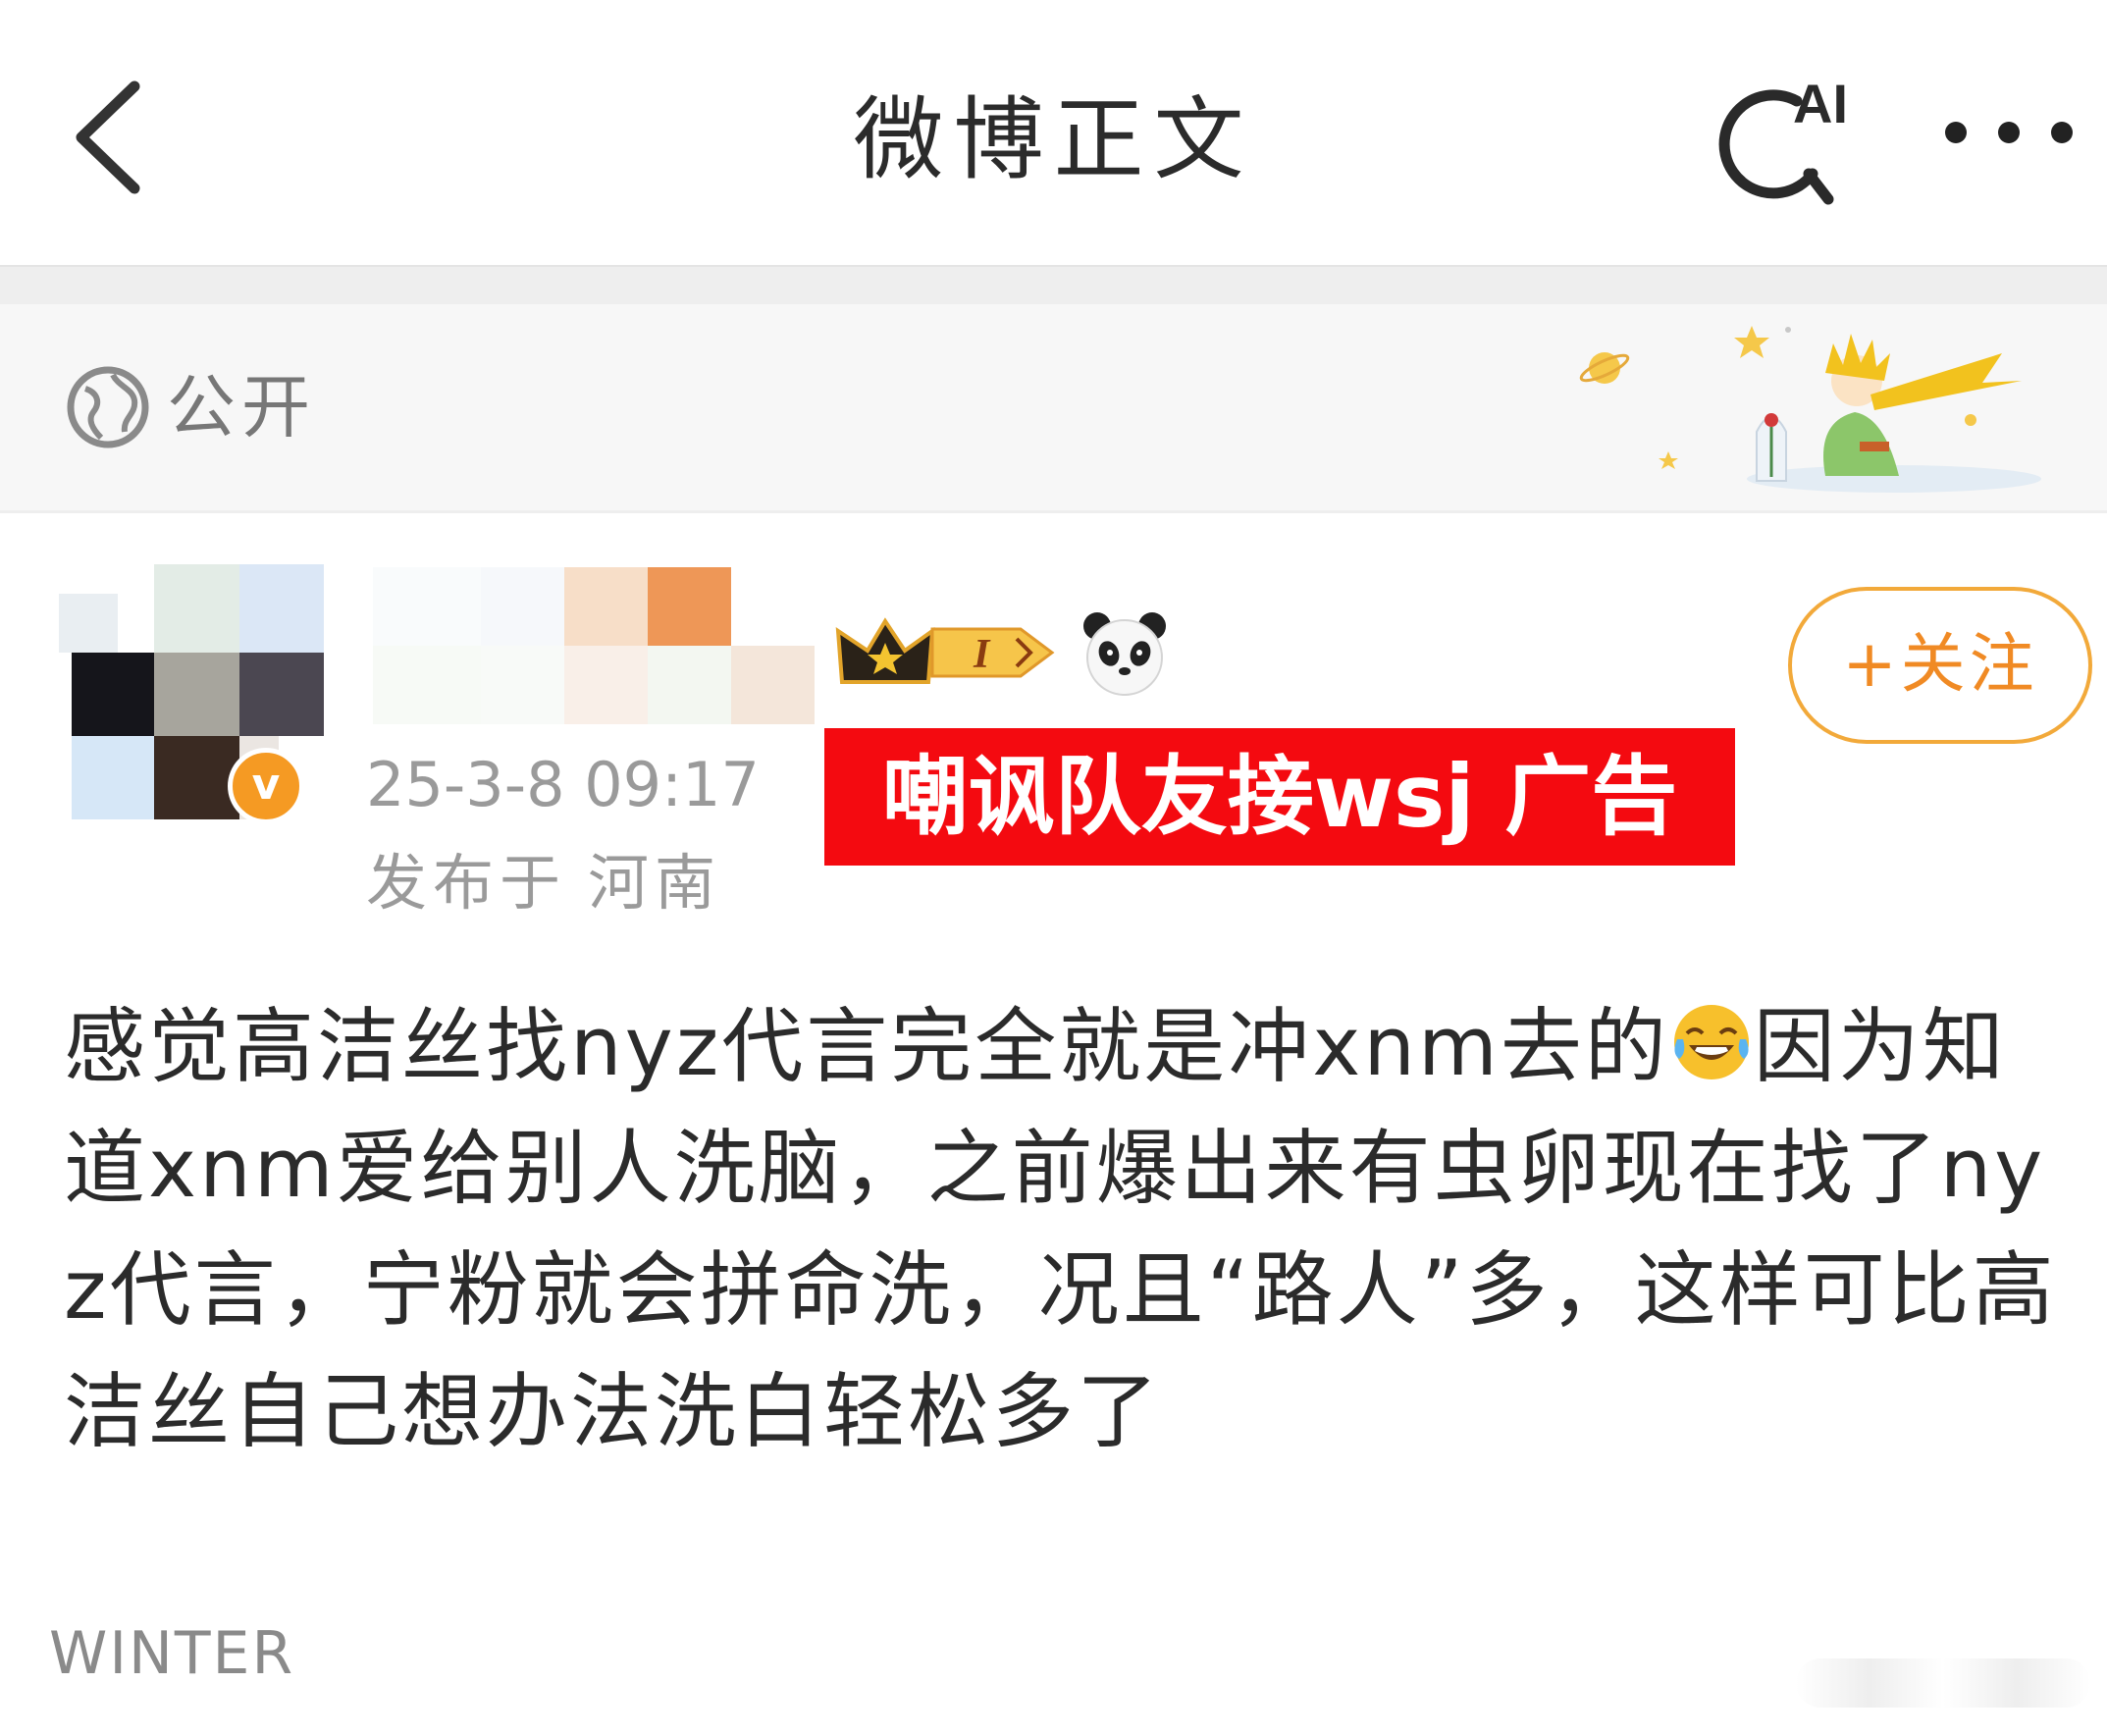  Describe the element at coordinates (466, 883) in the screenshot. I see `location-prefix: 发布于` at that location.